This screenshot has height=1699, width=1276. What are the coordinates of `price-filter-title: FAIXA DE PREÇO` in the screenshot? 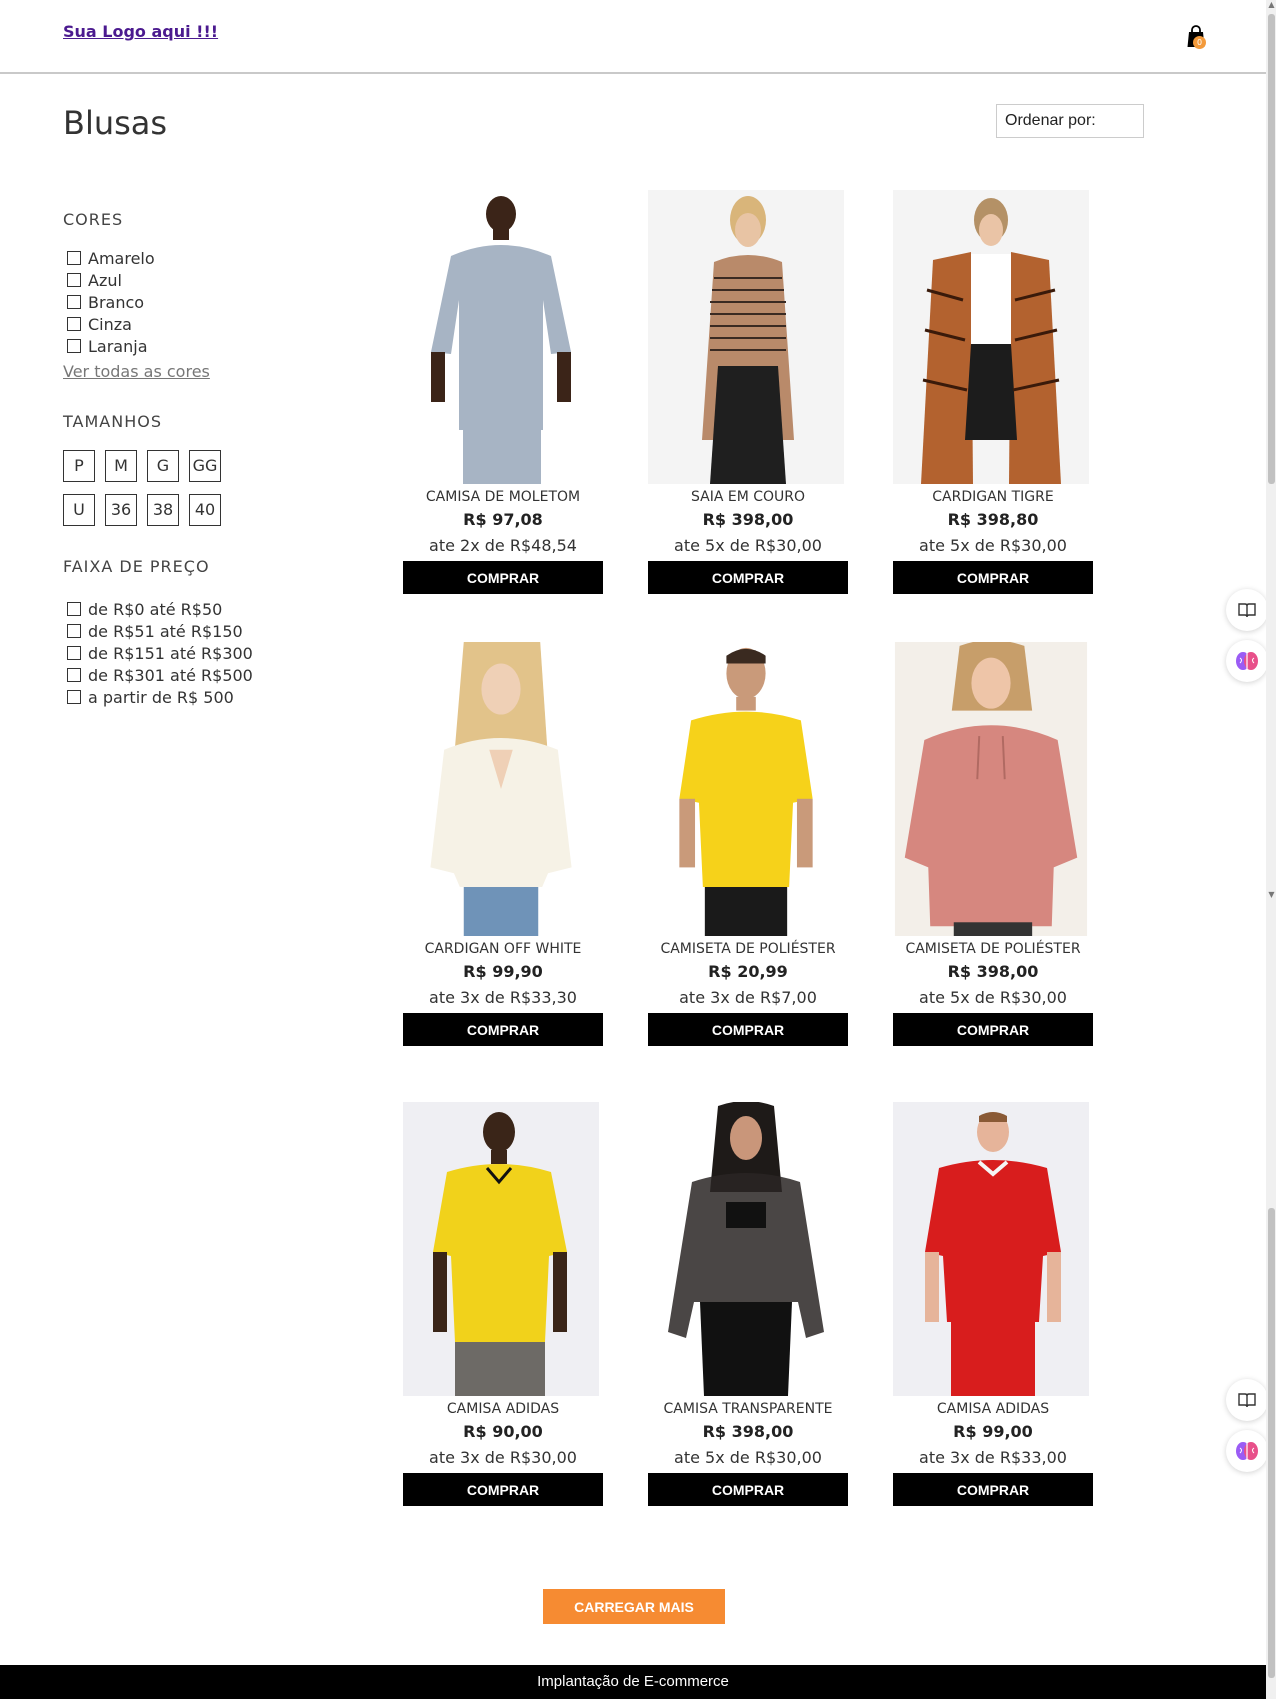 It's located at (136, 566).